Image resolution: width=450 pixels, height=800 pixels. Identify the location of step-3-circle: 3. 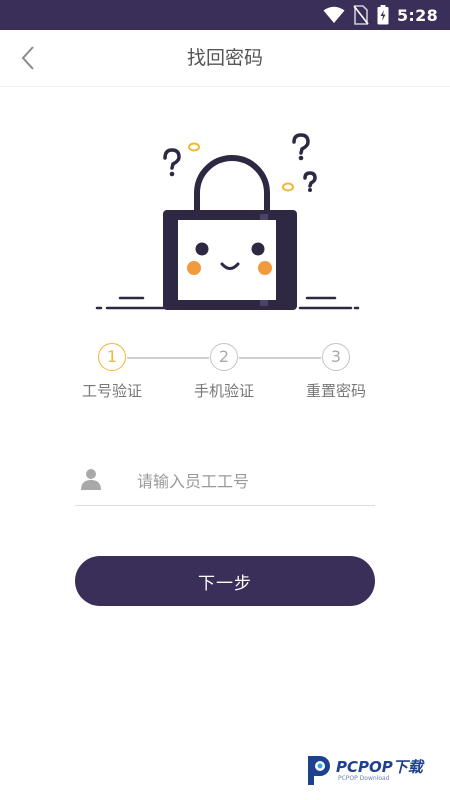
(336, 357).